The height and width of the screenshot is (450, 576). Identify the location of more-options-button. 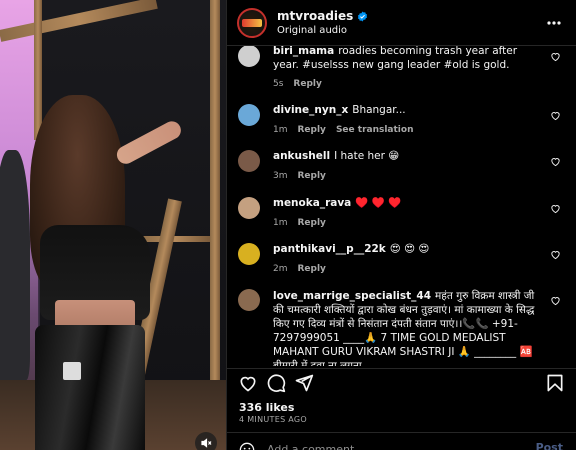
(554, 23).